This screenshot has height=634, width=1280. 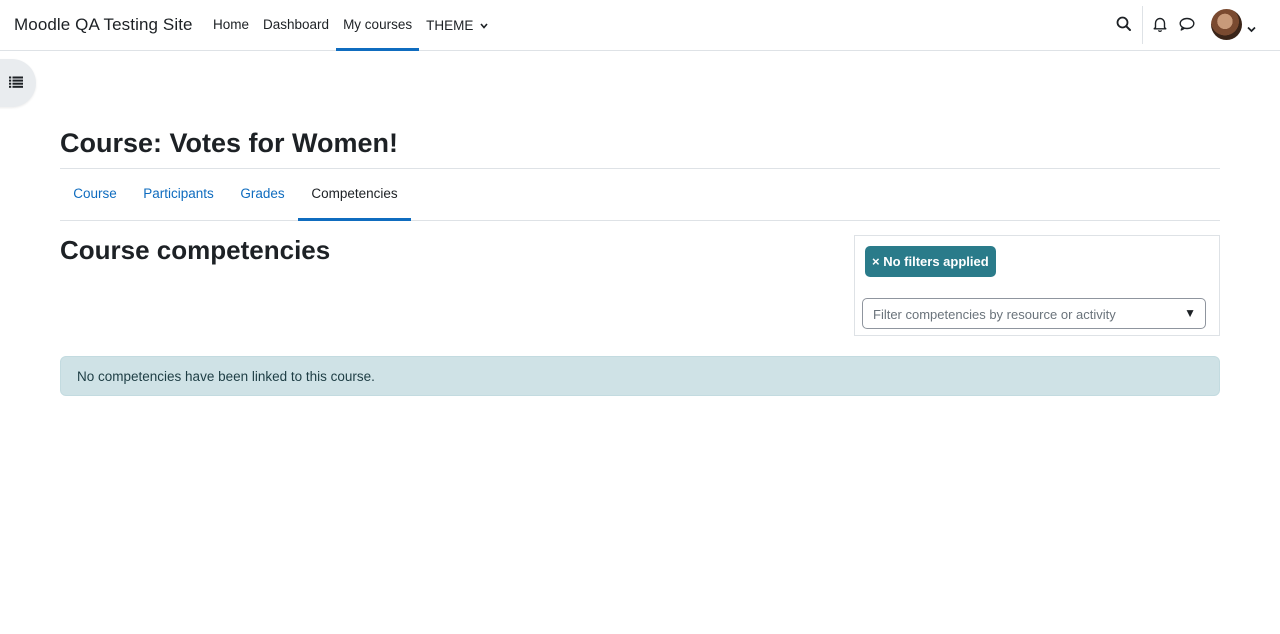 I want to click on navbar-divider, so click(x=1142, y=25).